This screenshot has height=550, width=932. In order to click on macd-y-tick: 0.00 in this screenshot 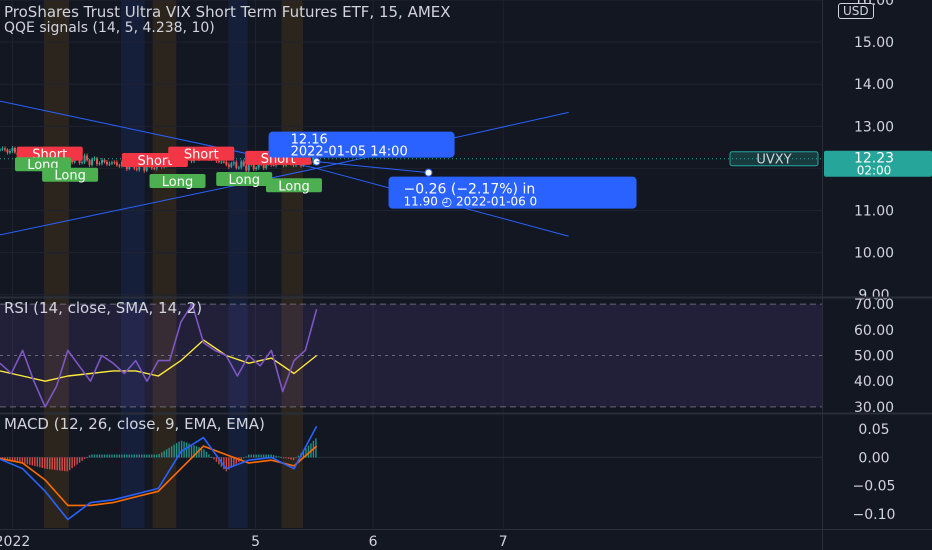, I will do `click(873, 458)`.